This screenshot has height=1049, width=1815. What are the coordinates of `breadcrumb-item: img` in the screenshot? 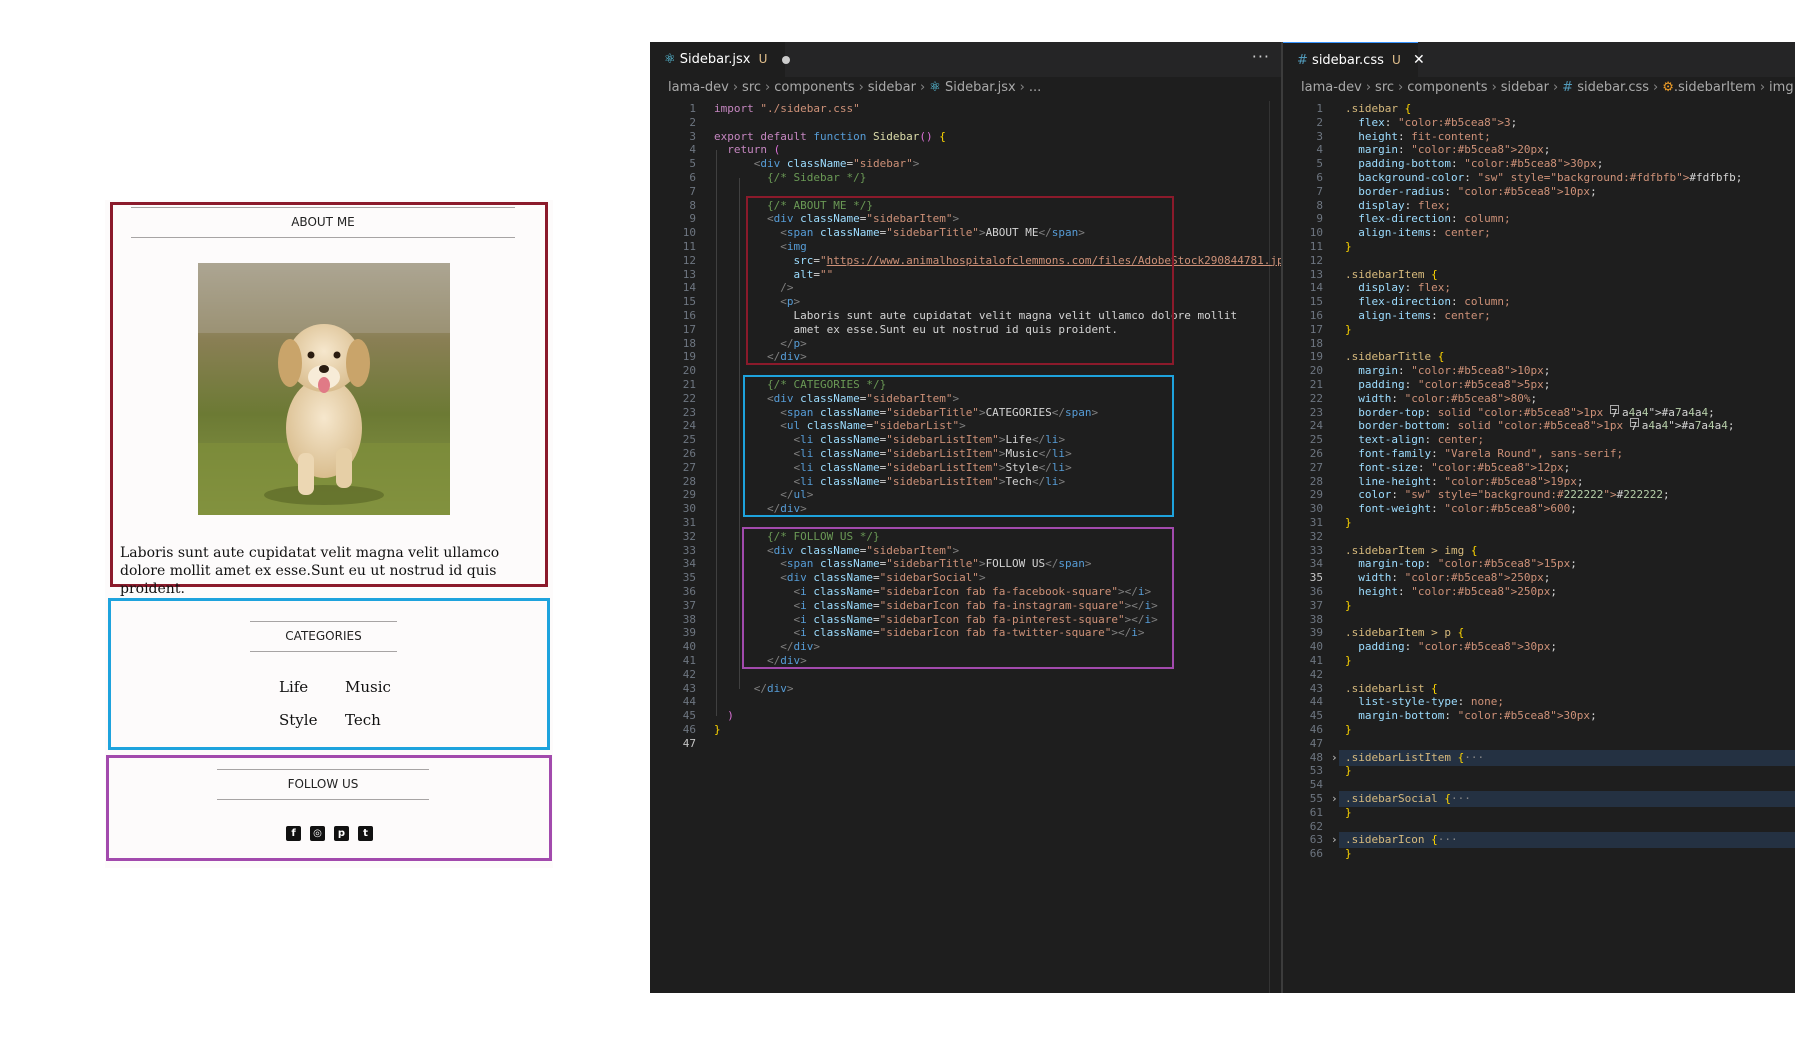 It's located at (1781, 87).